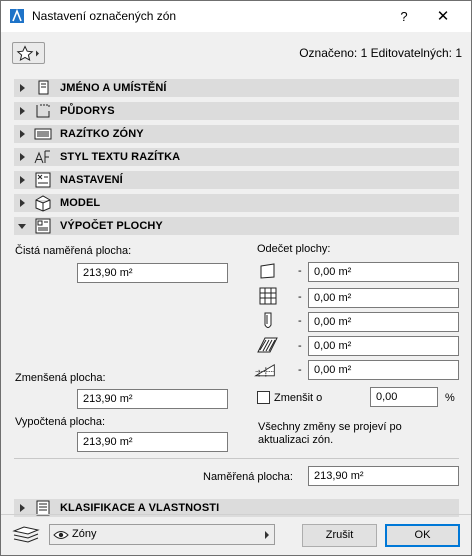 Image resolution: width=472 pixels, height=556 pixels. What do you see at coordinates (294, 249) in the screenshot?
I see `deduction-label: Odečet plochy:` at bounding box center [294, 249].